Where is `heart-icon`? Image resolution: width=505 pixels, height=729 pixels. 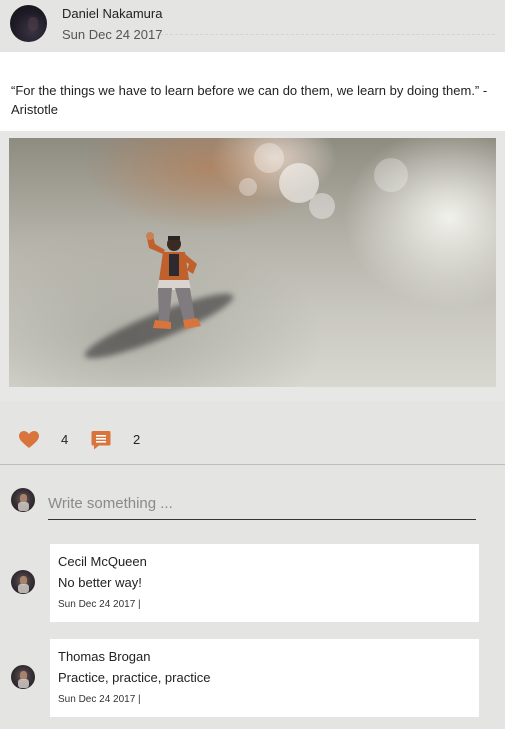
heart-icon is located at coordinates (29, 440).